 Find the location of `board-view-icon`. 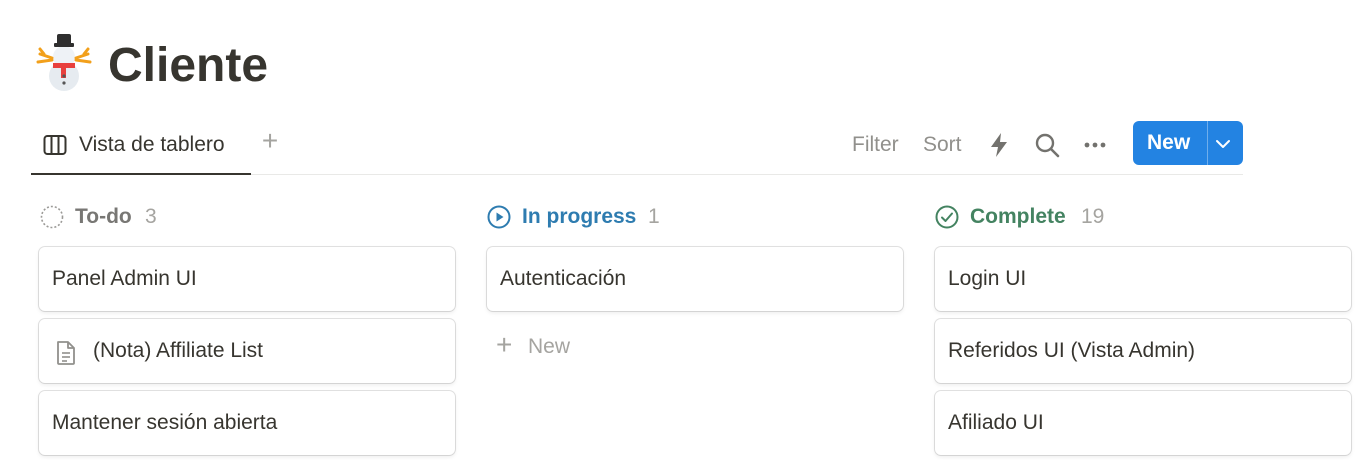

board-view-icon is located at coordinates (55, 145).